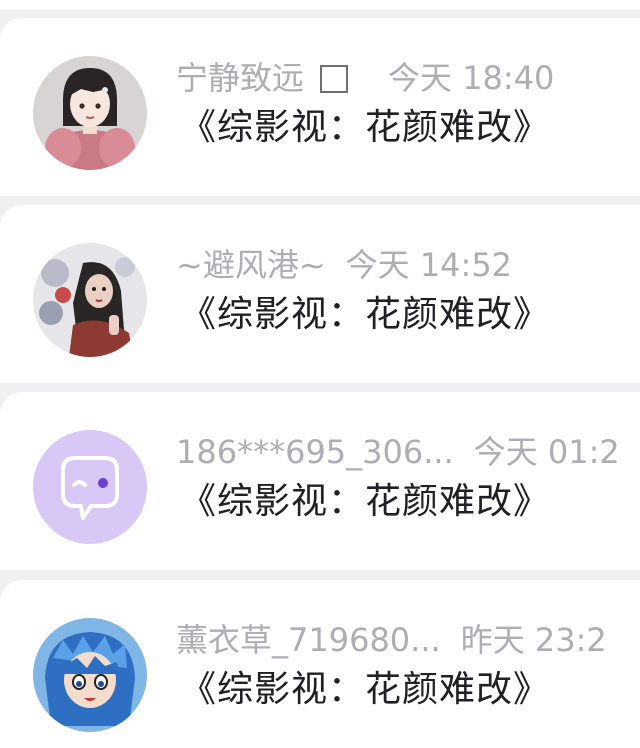 Image resolution: width=640 pixels, height=748 pixels. I want to click on comment-meta: 薰衣草_719680... 昨天 23:2, so click(391, 640).